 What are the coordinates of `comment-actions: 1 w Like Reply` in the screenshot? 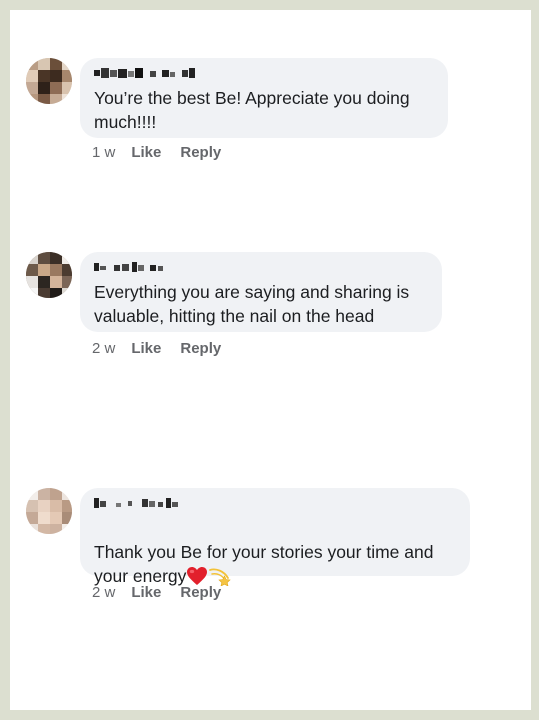 It's located at (156, 152).